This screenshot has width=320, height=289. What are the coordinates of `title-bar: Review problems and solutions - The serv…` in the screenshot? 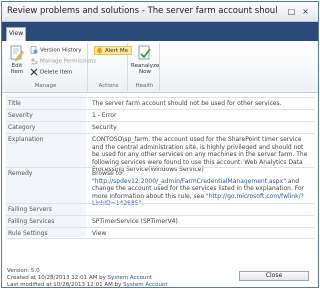 It's located at (160, 12).